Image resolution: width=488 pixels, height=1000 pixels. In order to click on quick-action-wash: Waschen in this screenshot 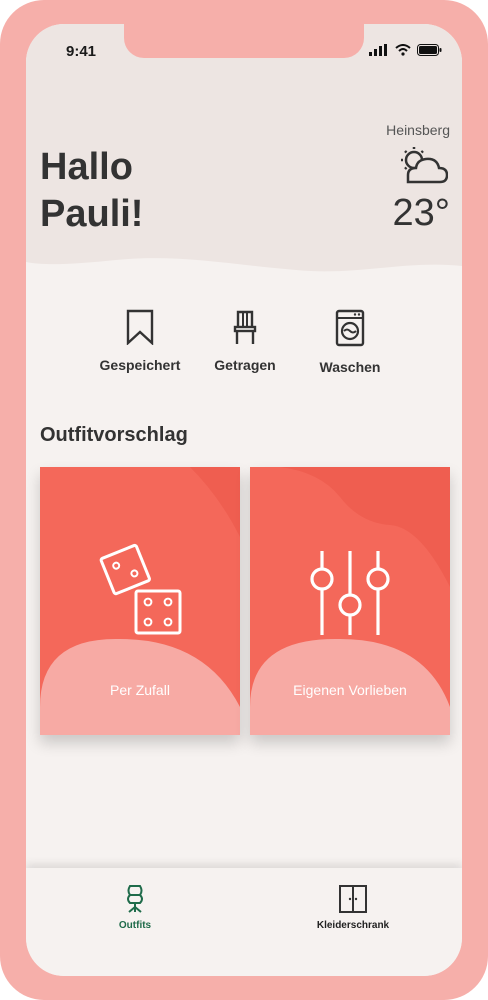, I will do `click(350, 342)`.